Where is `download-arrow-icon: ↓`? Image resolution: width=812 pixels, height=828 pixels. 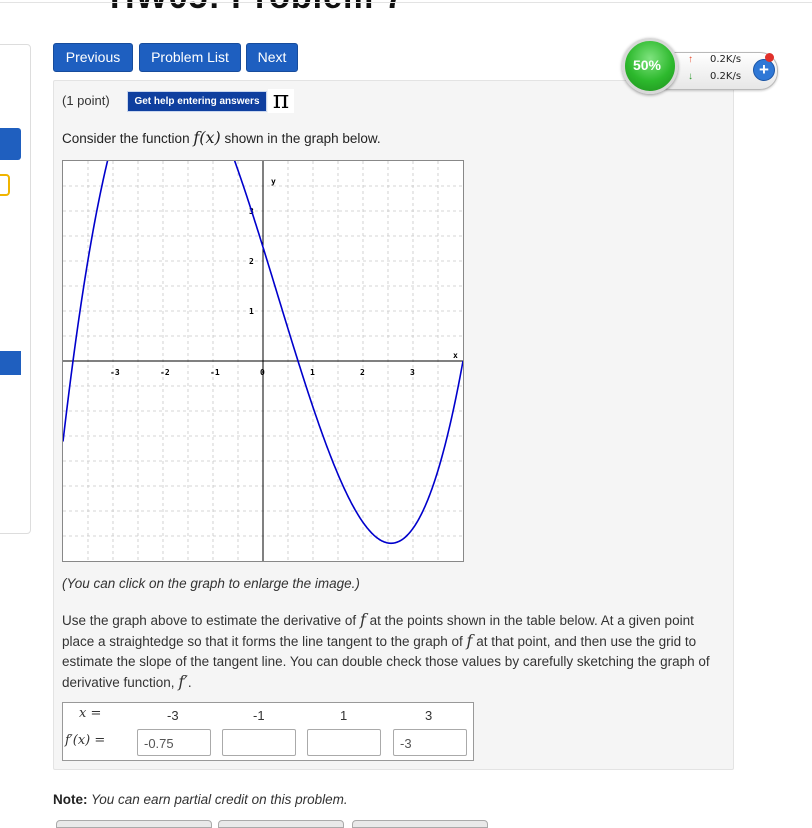 download-arrow-icon: ↓ is located at coordinates (690, 76).